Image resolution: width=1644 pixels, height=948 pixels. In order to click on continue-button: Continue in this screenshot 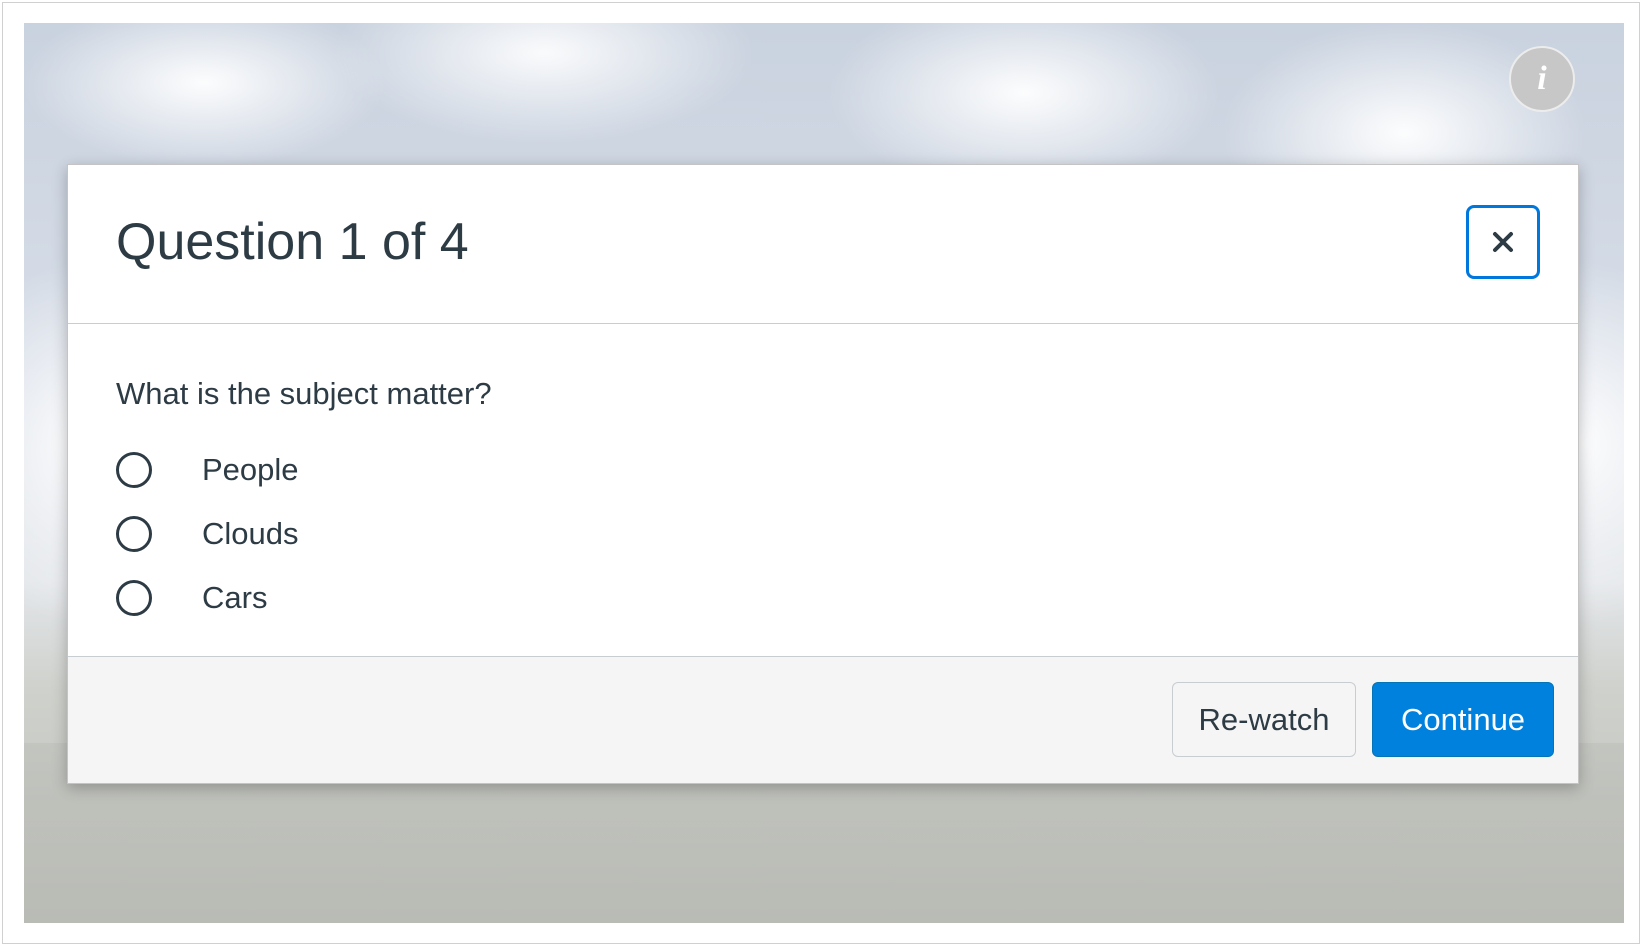, I will do `click(1463, 719)`.